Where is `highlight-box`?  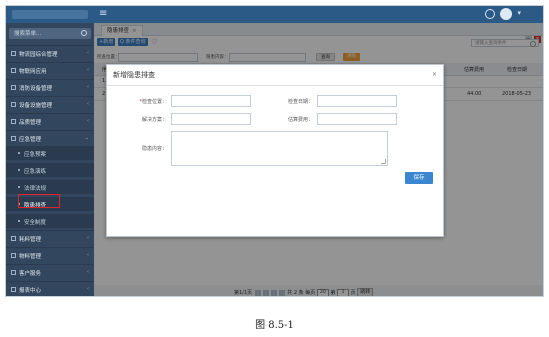 highlight-box is located at coordinates (39, 201).